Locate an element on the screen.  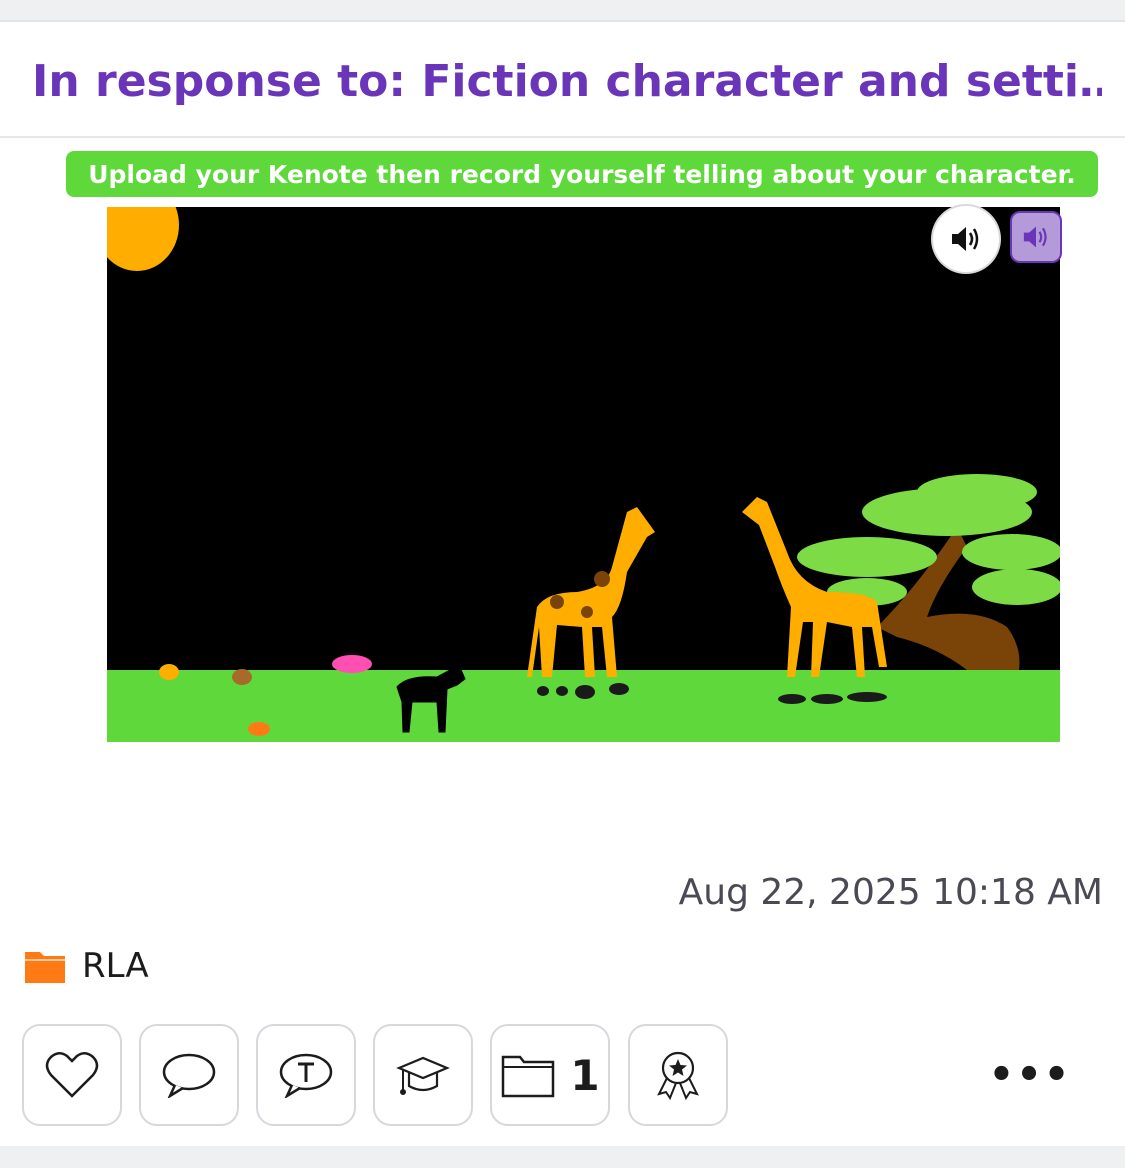
folders-count: 1 is located at coordinates (585, 1075).